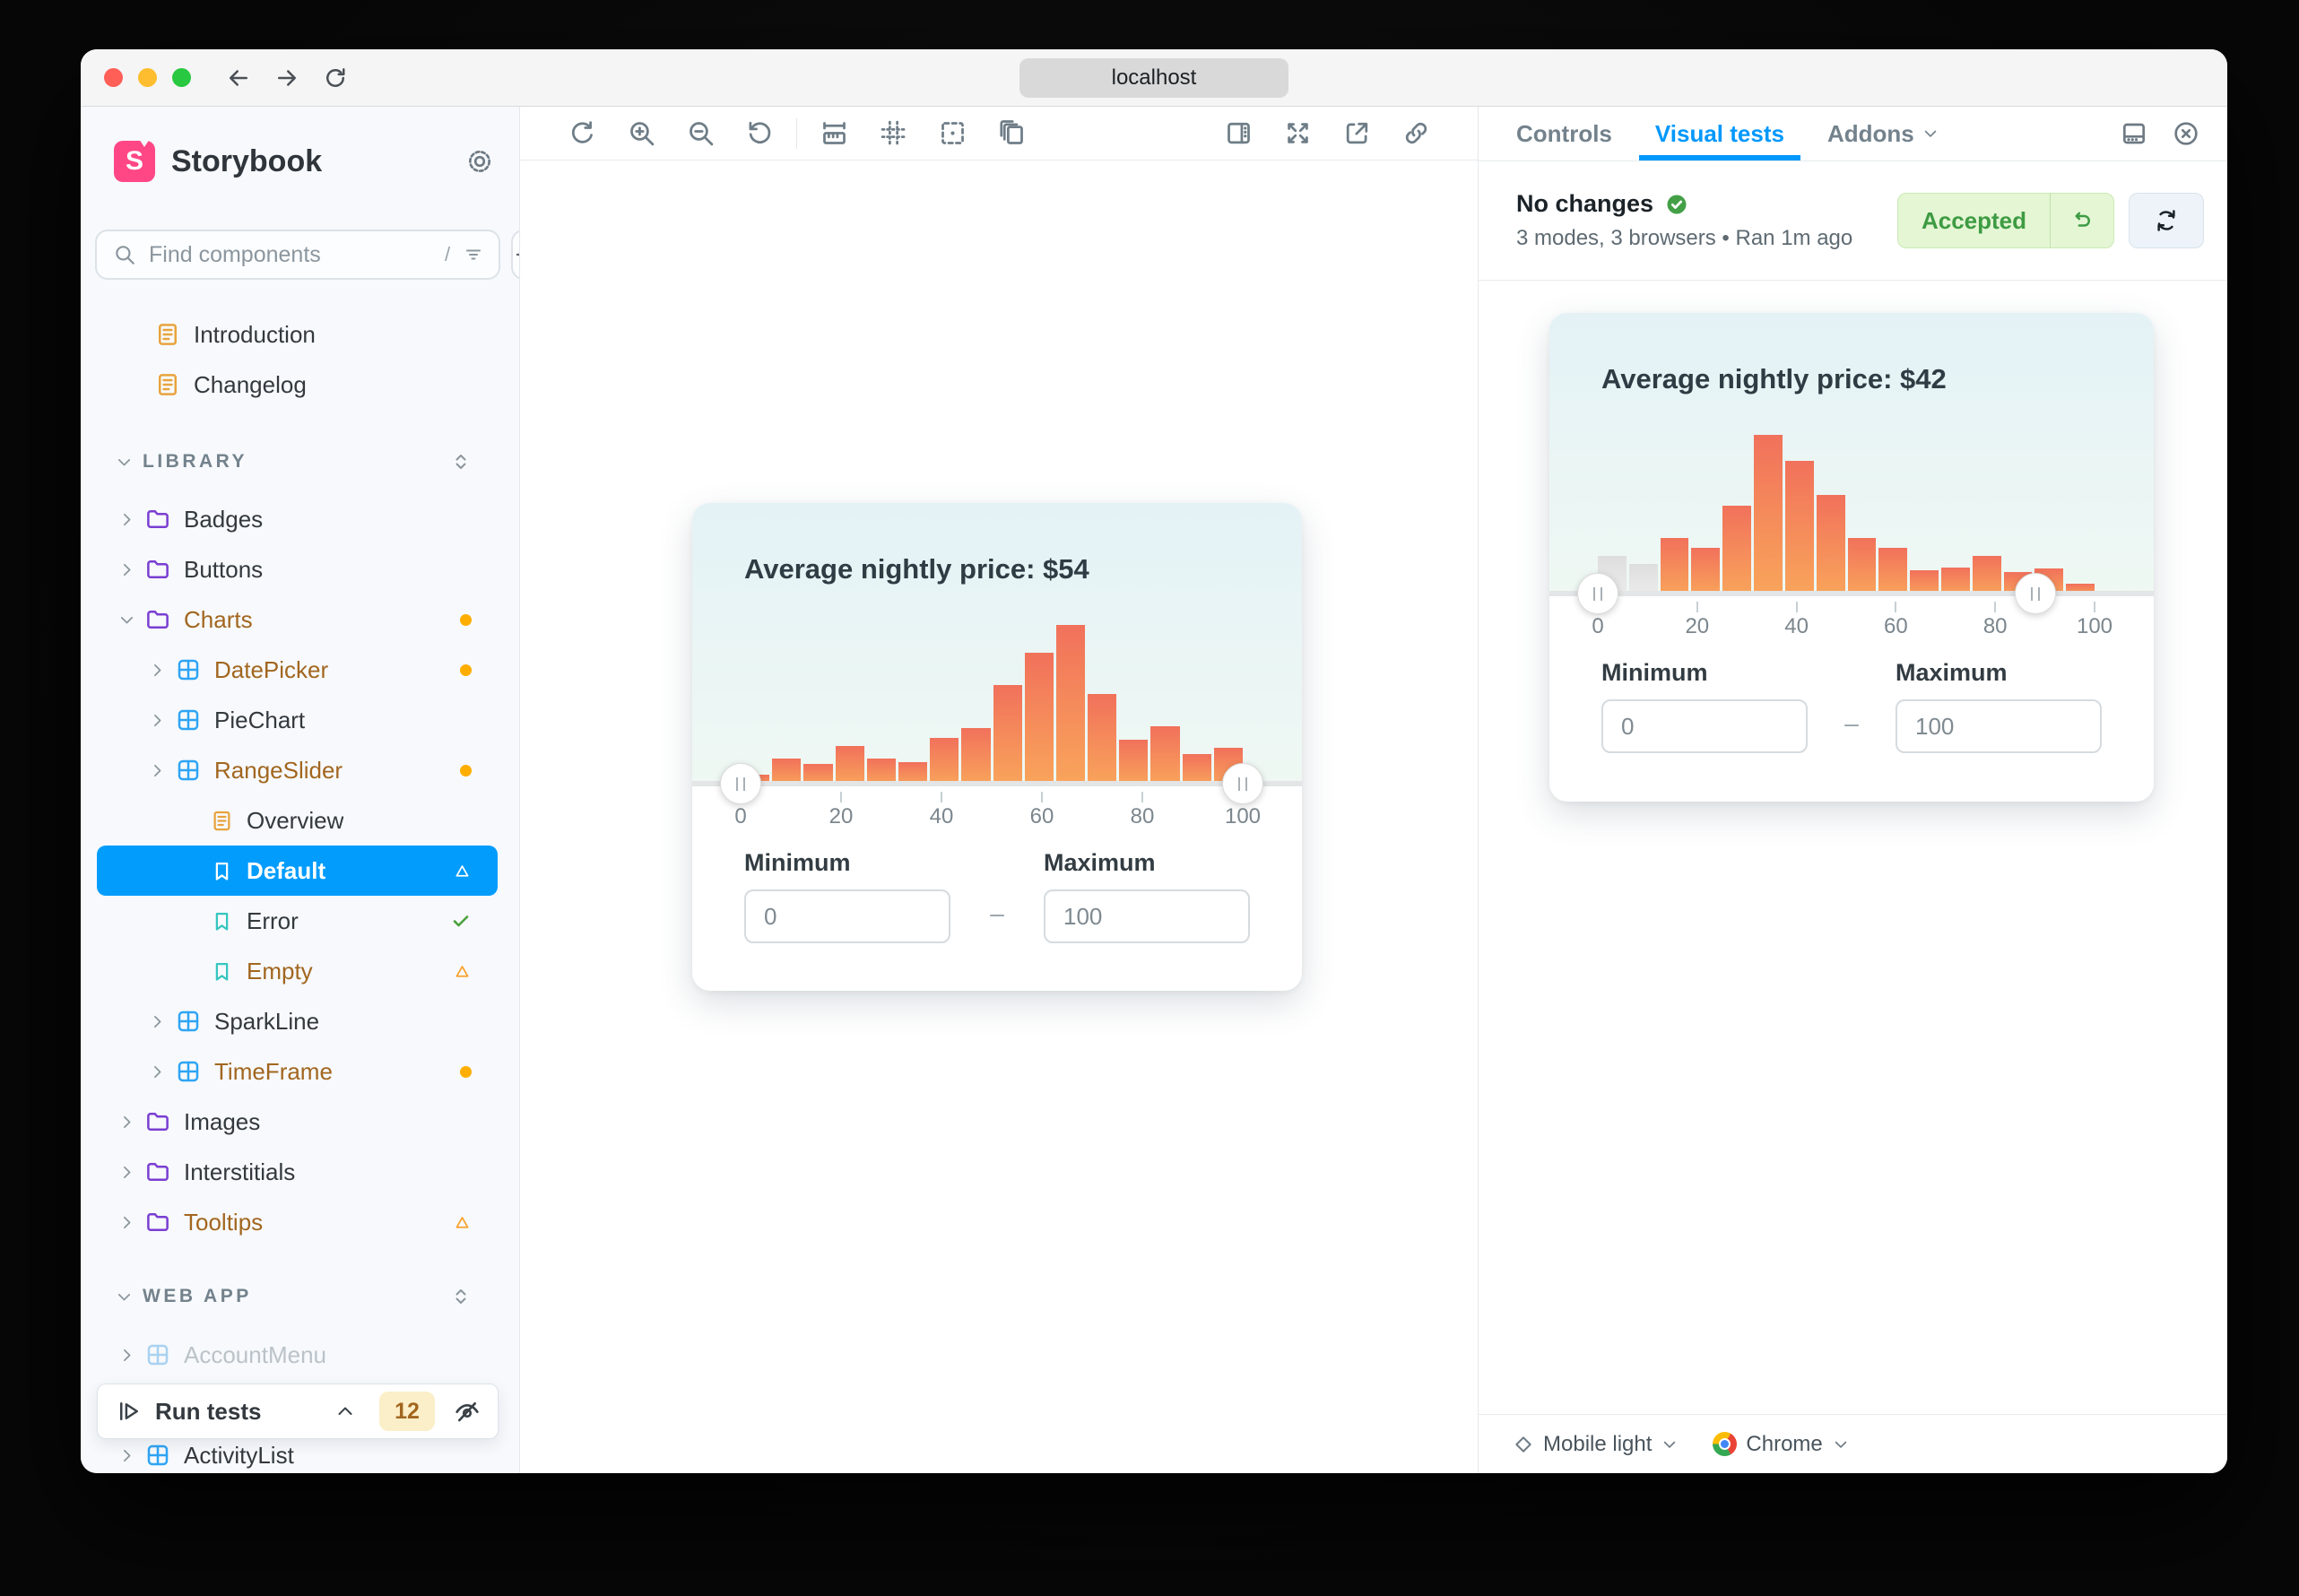  I want to click on sidebar-item-changelog: Changelog, so click(297, 385).